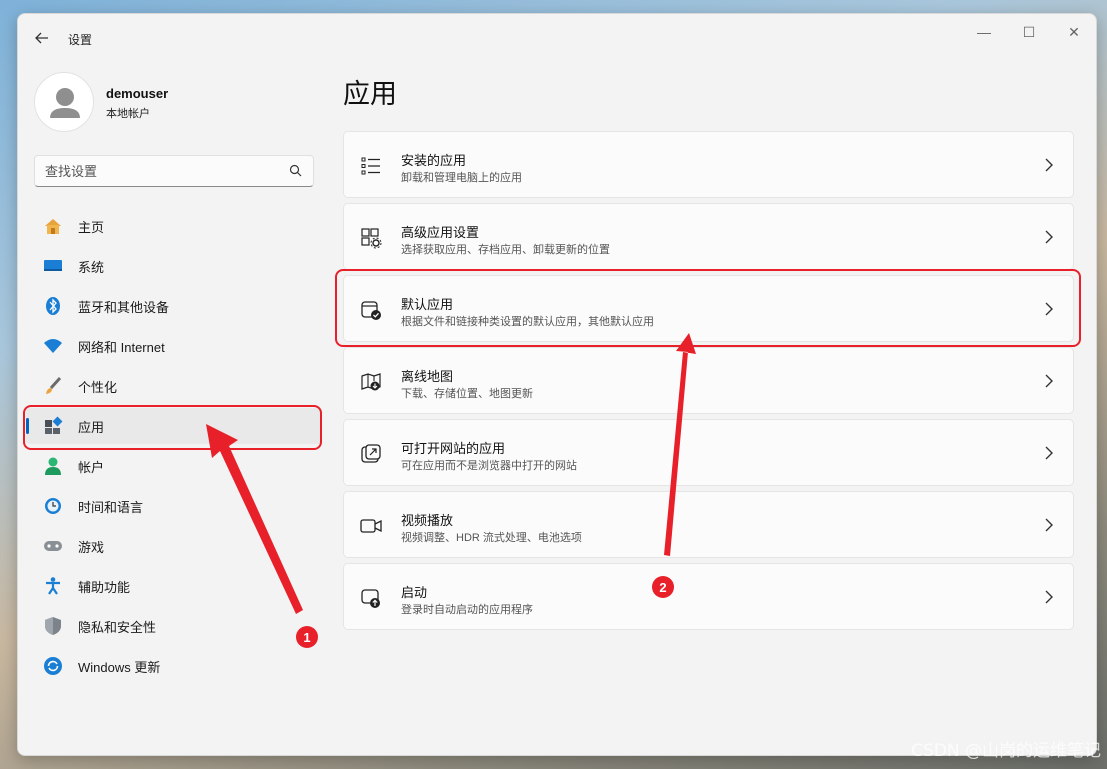 The height and width of the screenshot is (769, 1107). I want to click on annotation-badge-1: 1, so click(307, 637).